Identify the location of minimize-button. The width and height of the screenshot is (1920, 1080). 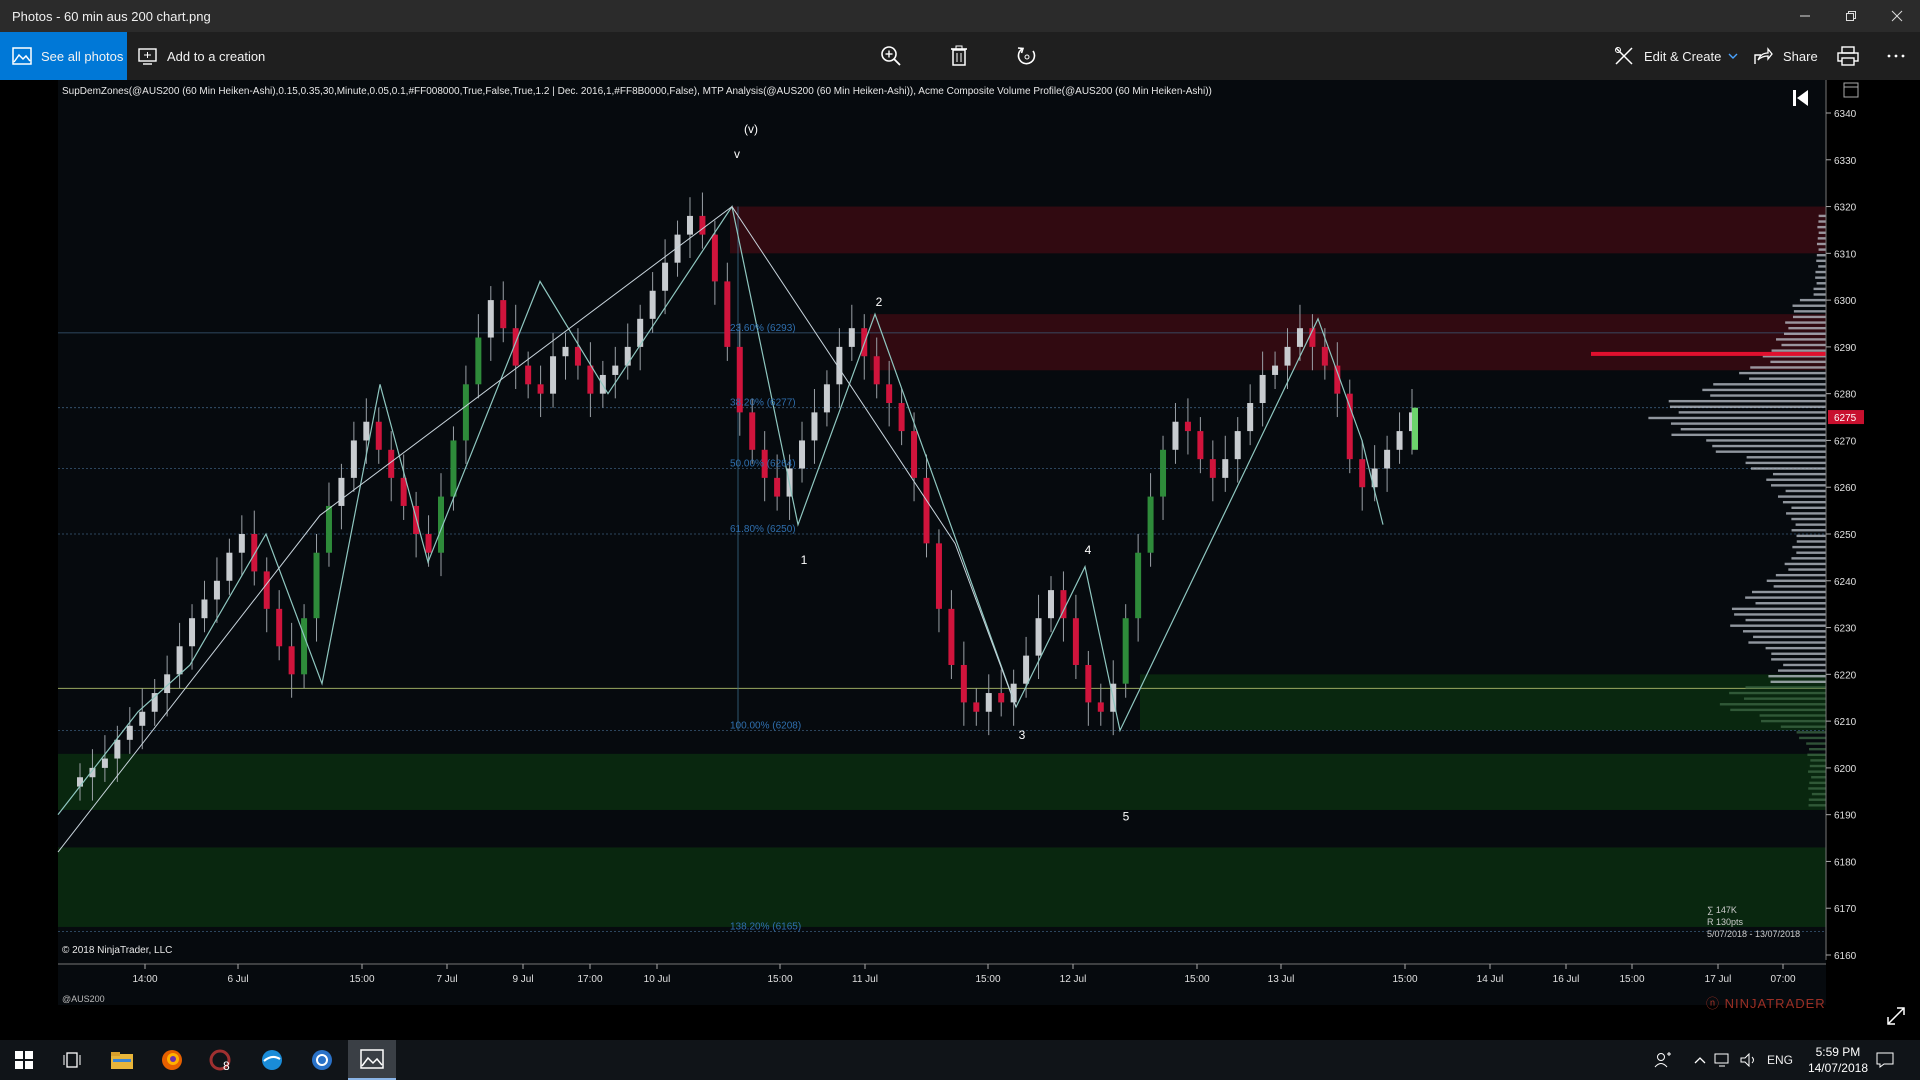
(1805, 16).